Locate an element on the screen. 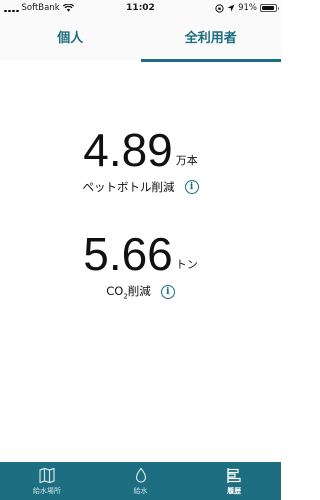  battery-percent: 91% is located at coordinates (247, 8).